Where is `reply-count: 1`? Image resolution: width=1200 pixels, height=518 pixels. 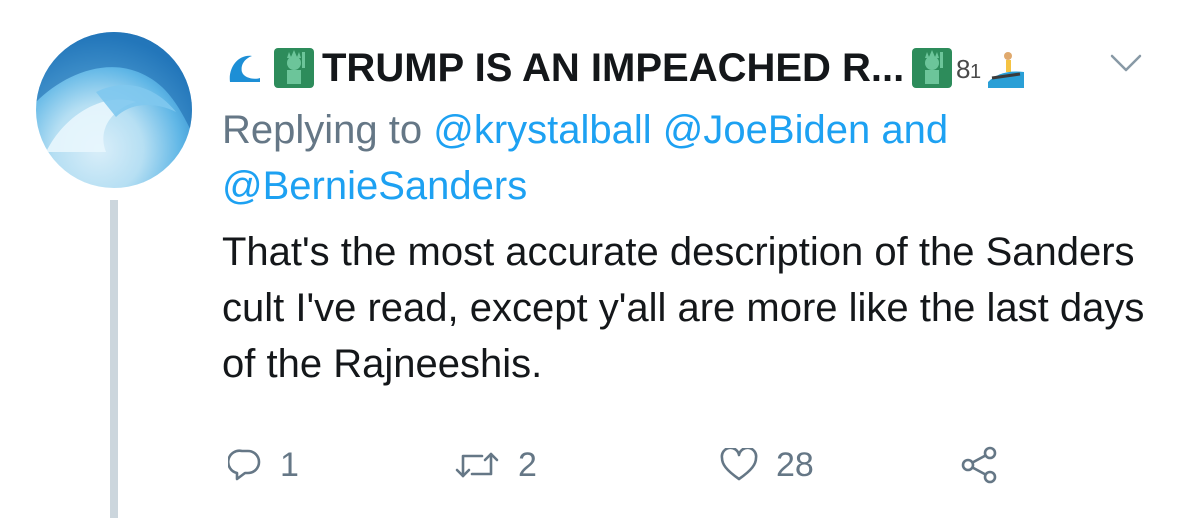
reply-count: 1 is located at coordinates (289, 464).